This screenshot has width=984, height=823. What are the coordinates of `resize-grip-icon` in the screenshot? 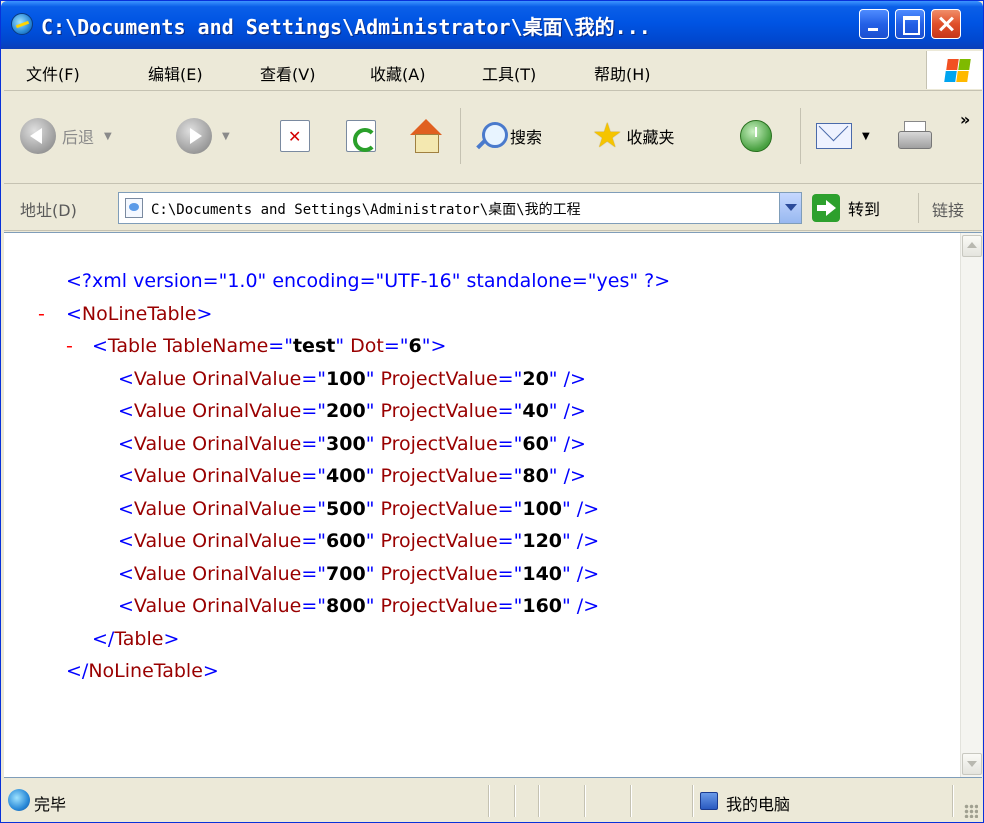 It's located at (971, 811).